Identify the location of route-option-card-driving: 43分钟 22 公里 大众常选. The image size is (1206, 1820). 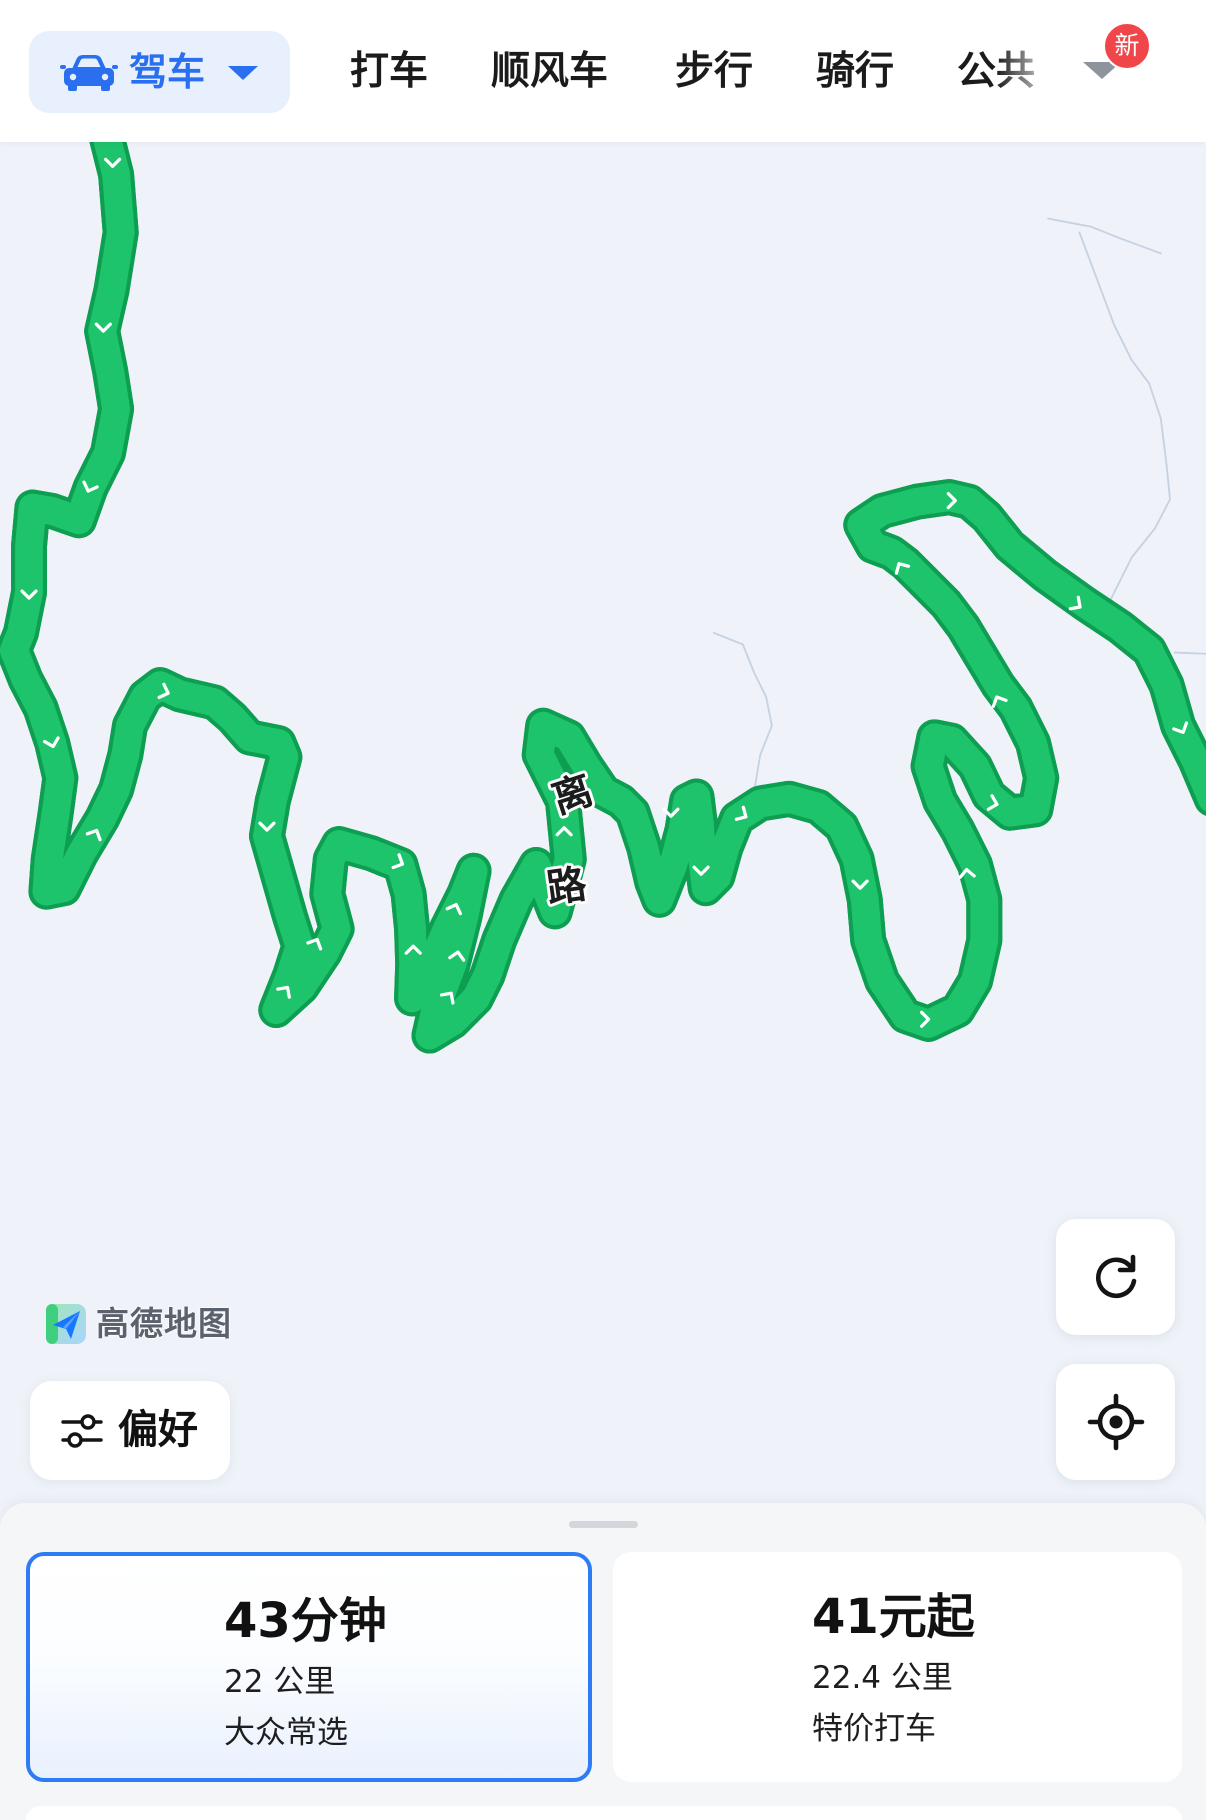
(309, 1667).